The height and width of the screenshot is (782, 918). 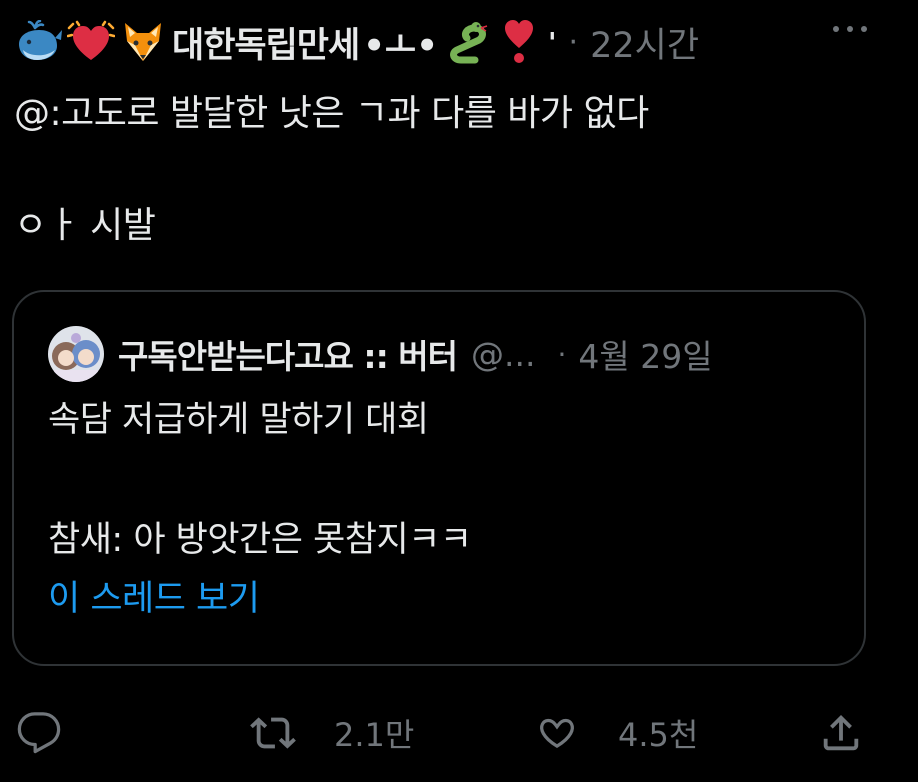 I want to click on like-count: 4.5천, so click(x=658, y=735).